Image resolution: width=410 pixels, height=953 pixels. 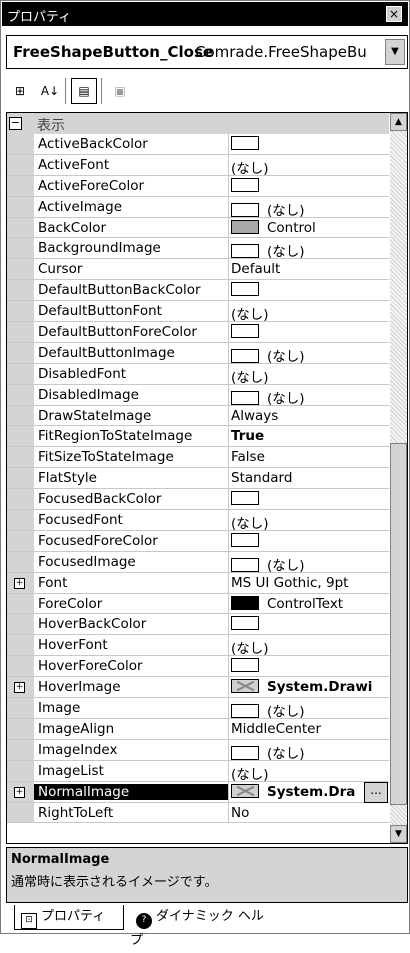 I want to click on property-row: + Font MS UI Gothic, 9pt, so click(x=198, y=583).